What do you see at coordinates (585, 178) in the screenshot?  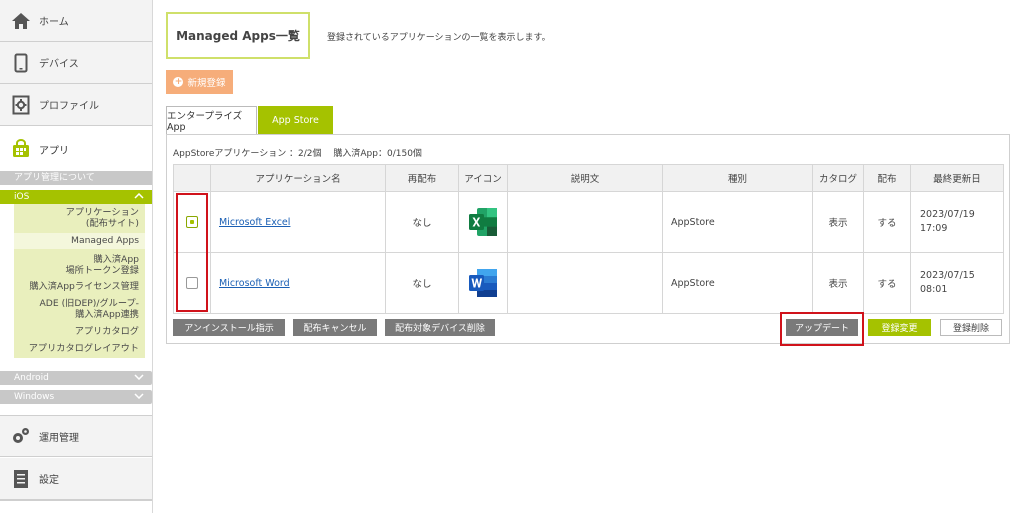 I see `column-header-description: 説明文` at bounding box center [585, 178].